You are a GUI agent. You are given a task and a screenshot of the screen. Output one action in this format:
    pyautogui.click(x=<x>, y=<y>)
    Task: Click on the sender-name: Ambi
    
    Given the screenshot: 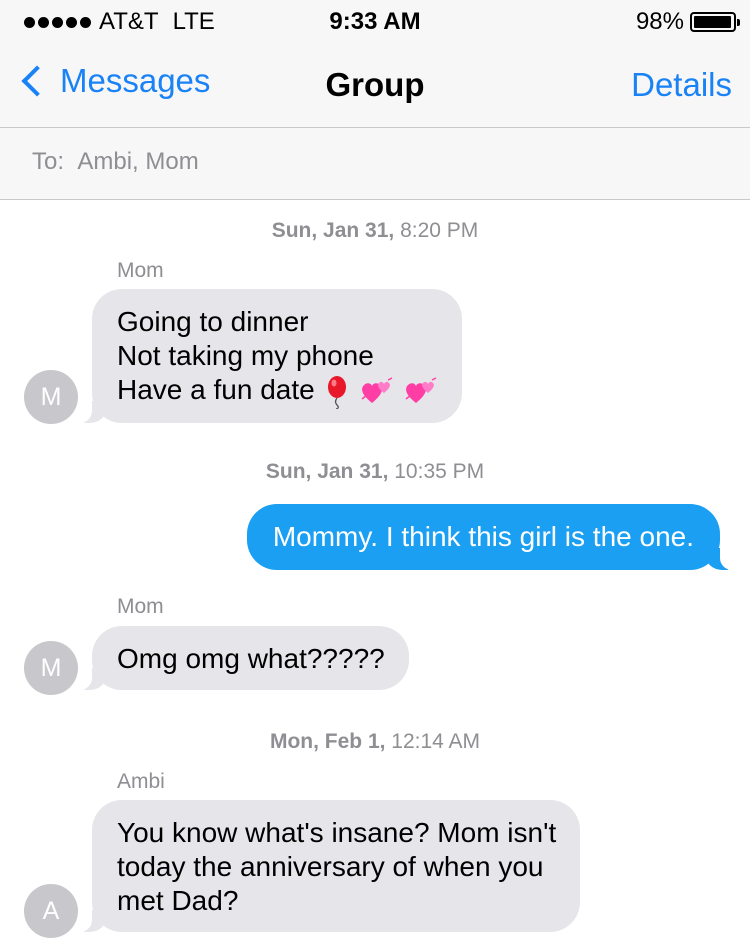 What is the action you would take?
    pyautogui.click(x=141, y=781)
    